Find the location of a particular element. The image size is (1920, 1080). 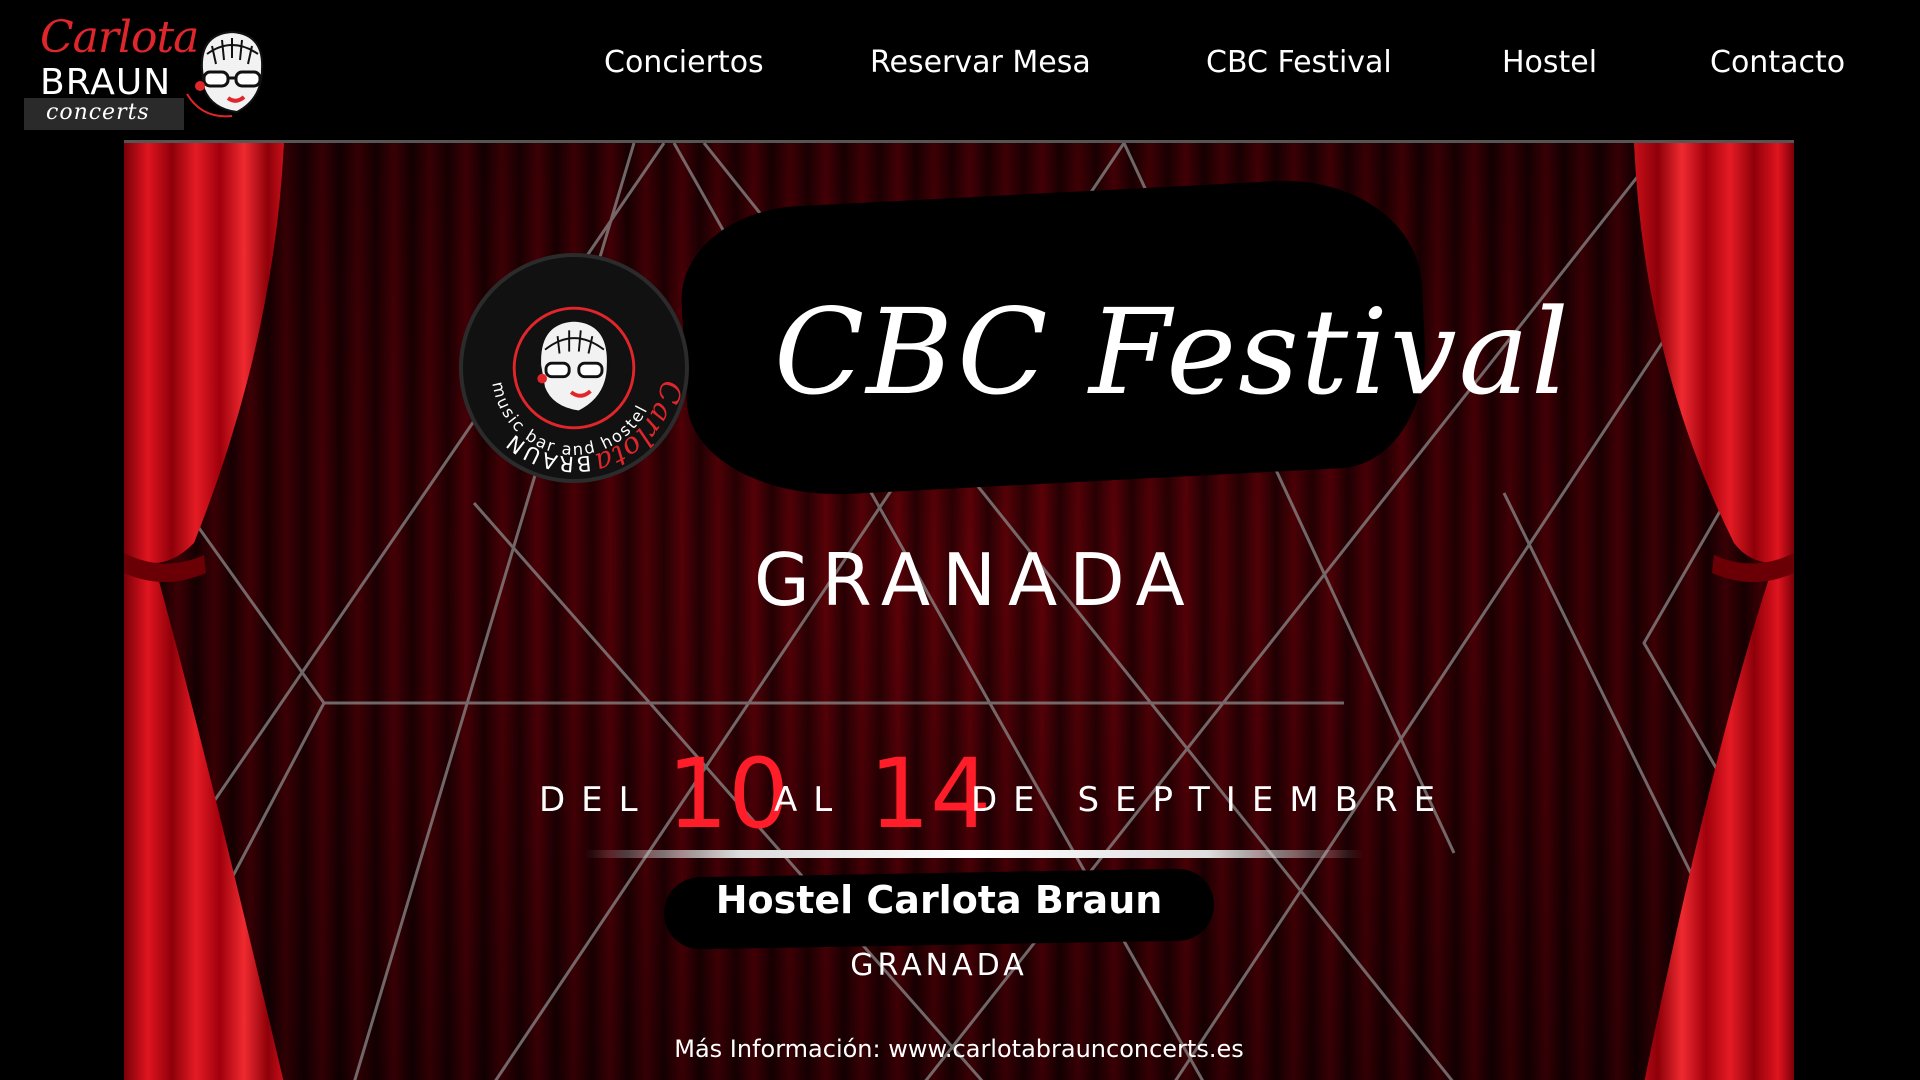

dates-suffix: DE SEPTIEMBRE is located at coordinates (1211, 800).